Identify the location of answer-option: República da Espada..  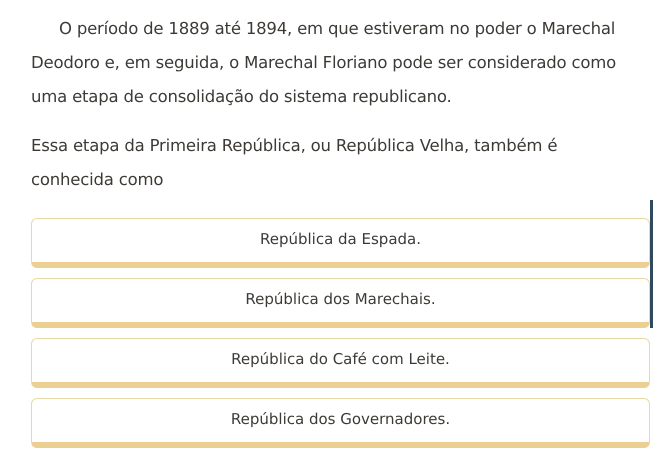
(340, 243).